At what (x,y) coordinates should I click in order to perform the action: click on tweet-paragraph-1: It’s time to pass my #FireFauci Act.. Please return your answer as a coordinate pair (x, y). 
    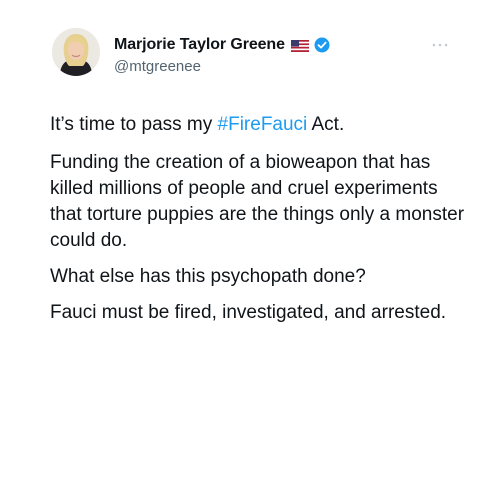
    Looking at the image, I should click on (260, 125).